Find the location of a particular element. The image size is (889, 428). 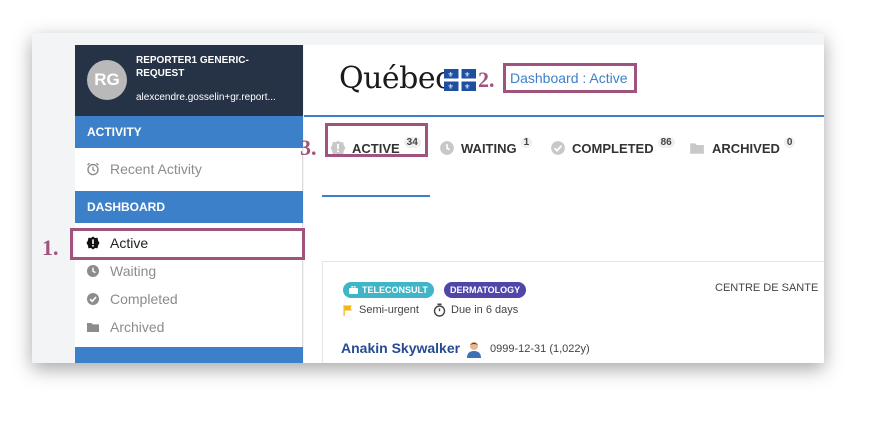

sidebar-item-label: Active is located at coordinates (129, 243).